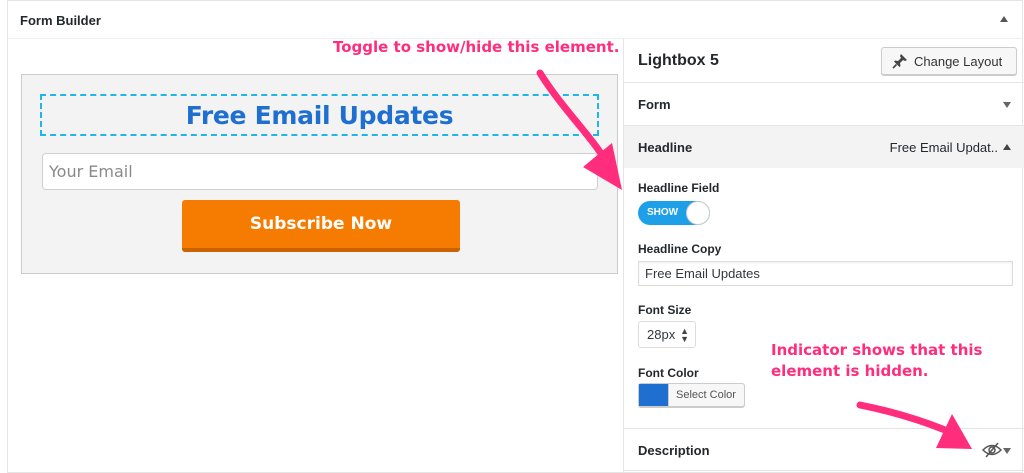 Image resolution: width=1024 pixels, height=473 pixels. I want to click on email-field, so click(320, 171).